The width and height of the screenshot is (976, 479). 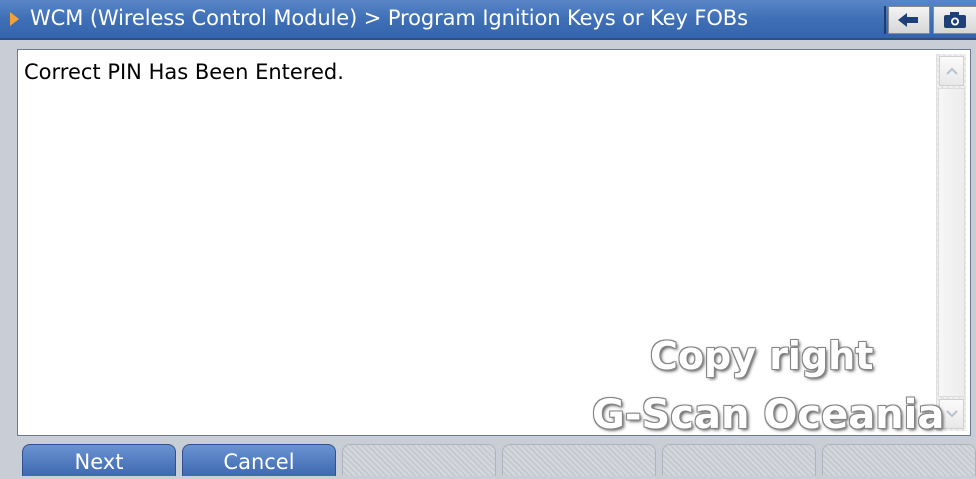 I want to click on cancel-button: Cancel, so click(x=259, y=460).